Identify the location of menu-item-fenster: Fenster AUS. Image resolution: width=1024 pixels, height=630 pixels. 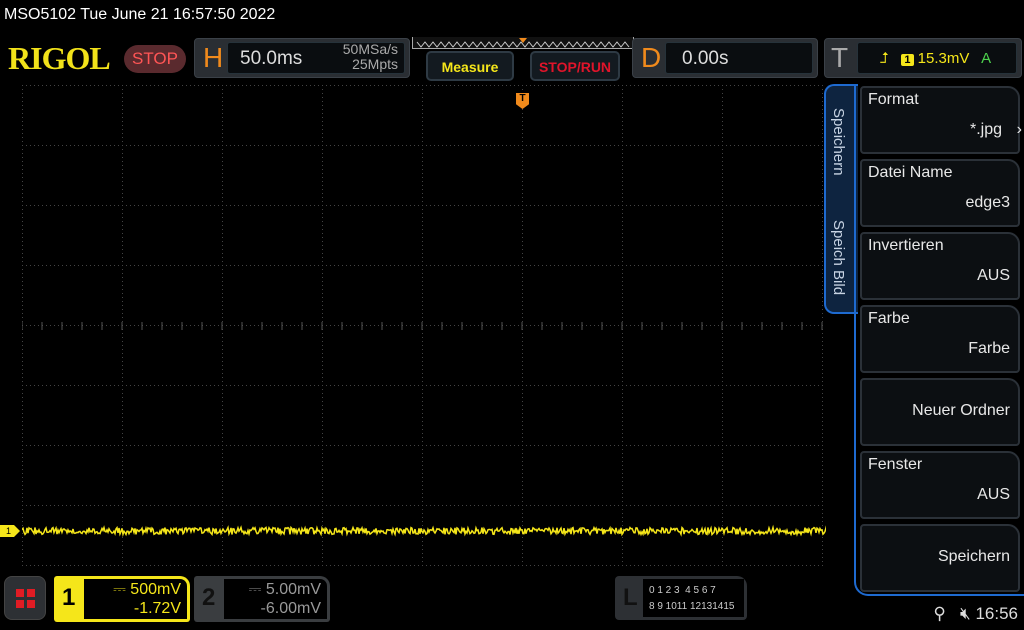
(940, 485).